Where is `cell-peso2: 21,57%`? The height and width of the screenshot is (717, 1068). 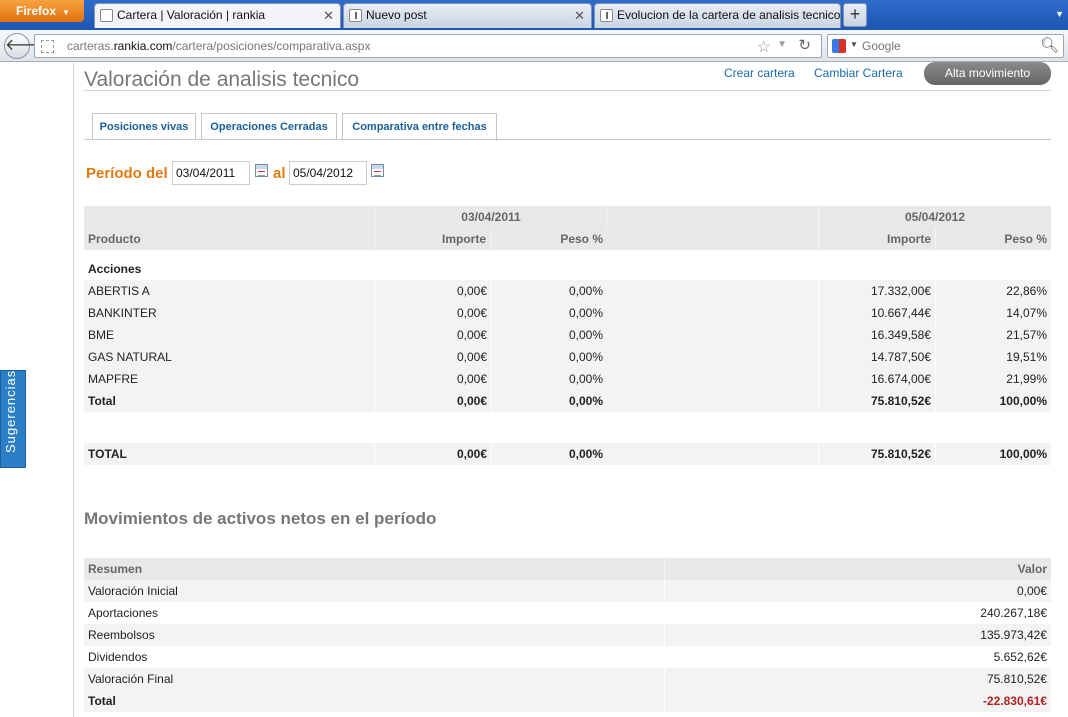 cell-peso2: 21,57% is located at coordinates (991, 335).